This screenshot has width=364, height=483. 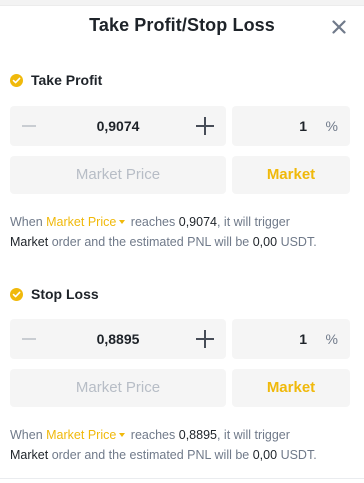 What do you see at coordinates (197, 435) in the screenshot?
I see `desc-price: 0,8895` at bounding box center [197, 435].